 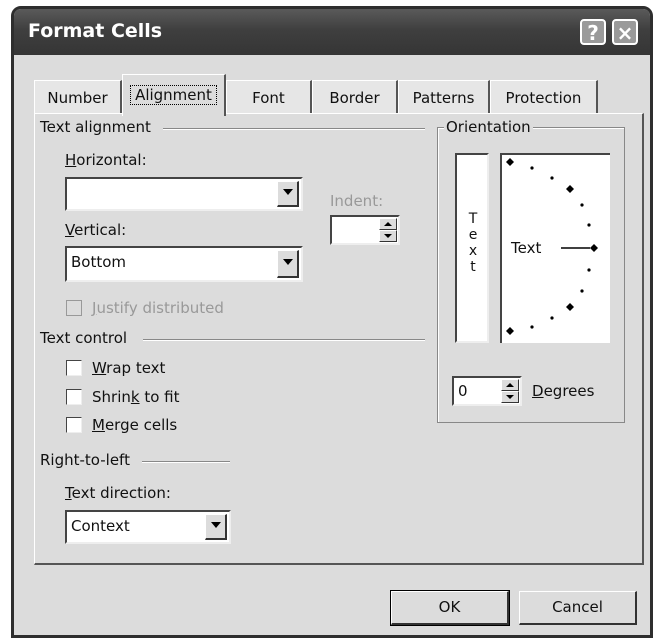 What do you see at coordinates (74, 425) in the screenshot?
I see `merge-cells-checkbox` at bounding box center [74, 425].